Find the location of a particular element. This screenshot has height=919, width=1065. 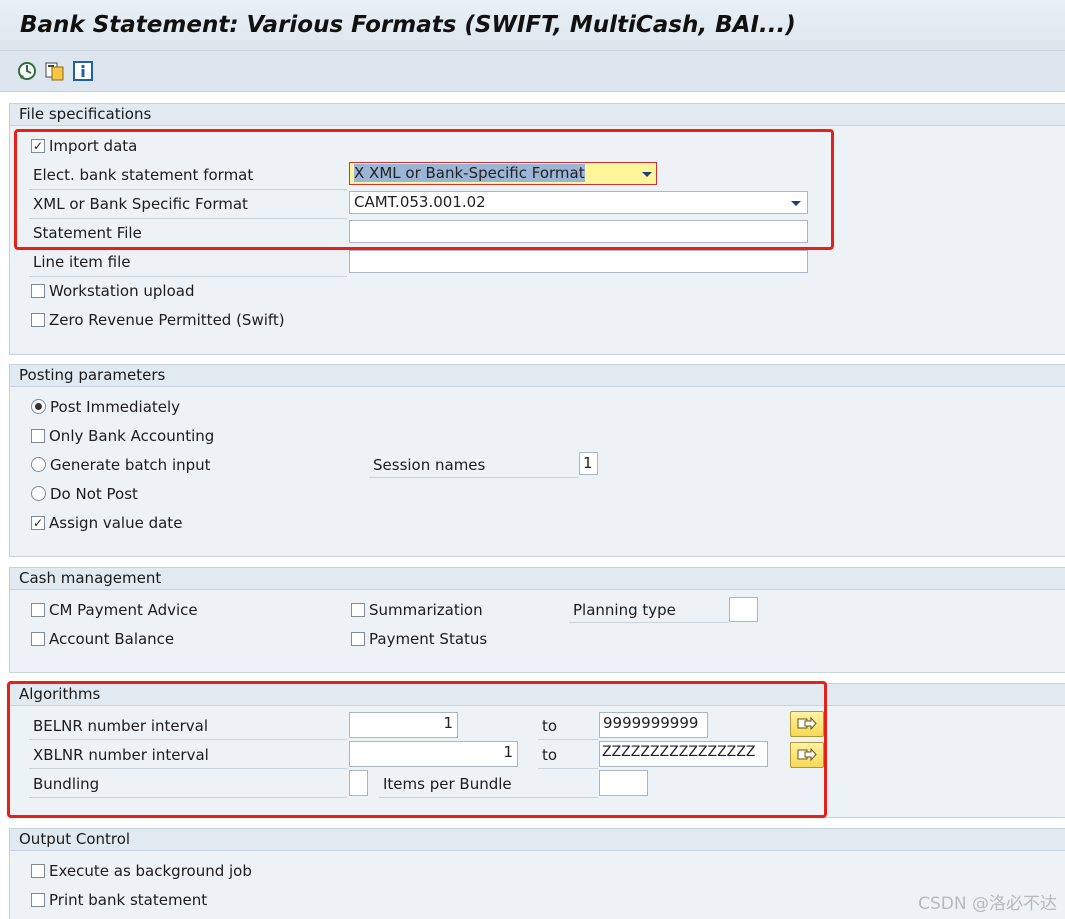

frame-header: Output Control is located at coordinates (537, 840).